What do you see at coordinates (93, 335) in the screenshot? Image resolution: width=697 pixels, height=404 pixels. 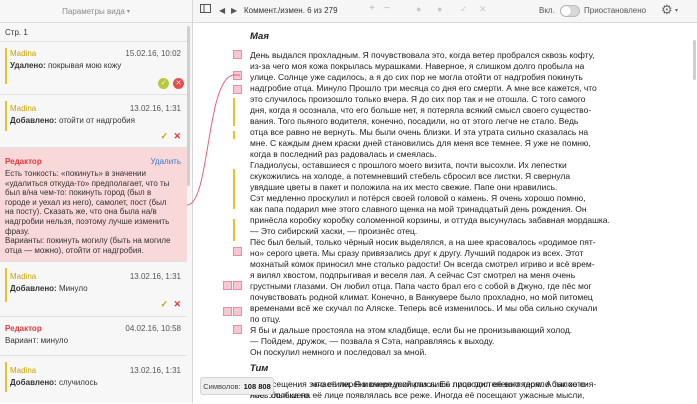 I see `comment-card: Редактор 04.02.16, 10:58 Вариант: минуло` at bounding box center [93, 335].